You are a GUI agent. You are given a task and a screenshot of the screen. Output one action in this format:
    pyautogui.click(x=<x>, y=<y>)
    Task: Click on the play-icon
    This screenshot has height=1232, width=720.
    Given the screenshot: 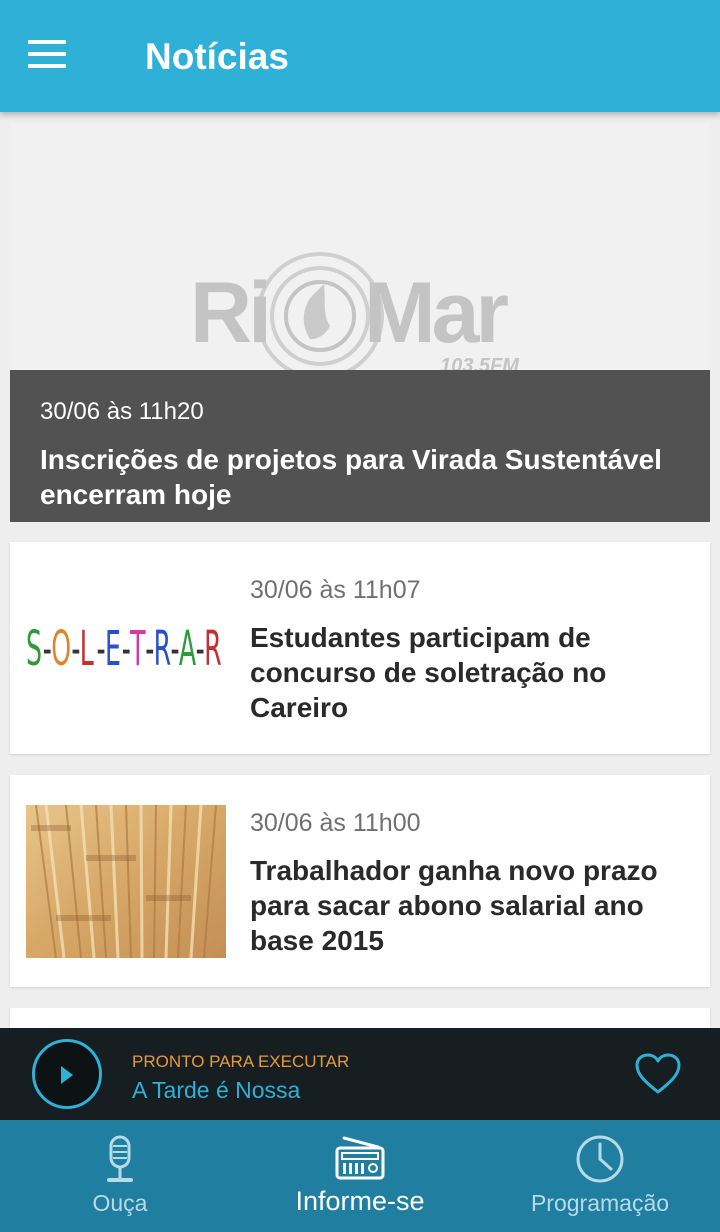 What is the action you would take?
    pyautogui.click(x=67, y=1075)
    